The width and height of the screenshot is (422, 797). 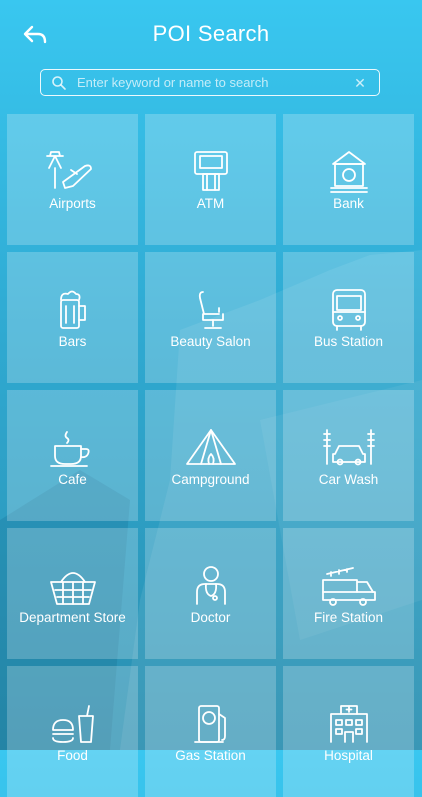 I want to click on category-label: Doctor, so click(x=210, y=617).